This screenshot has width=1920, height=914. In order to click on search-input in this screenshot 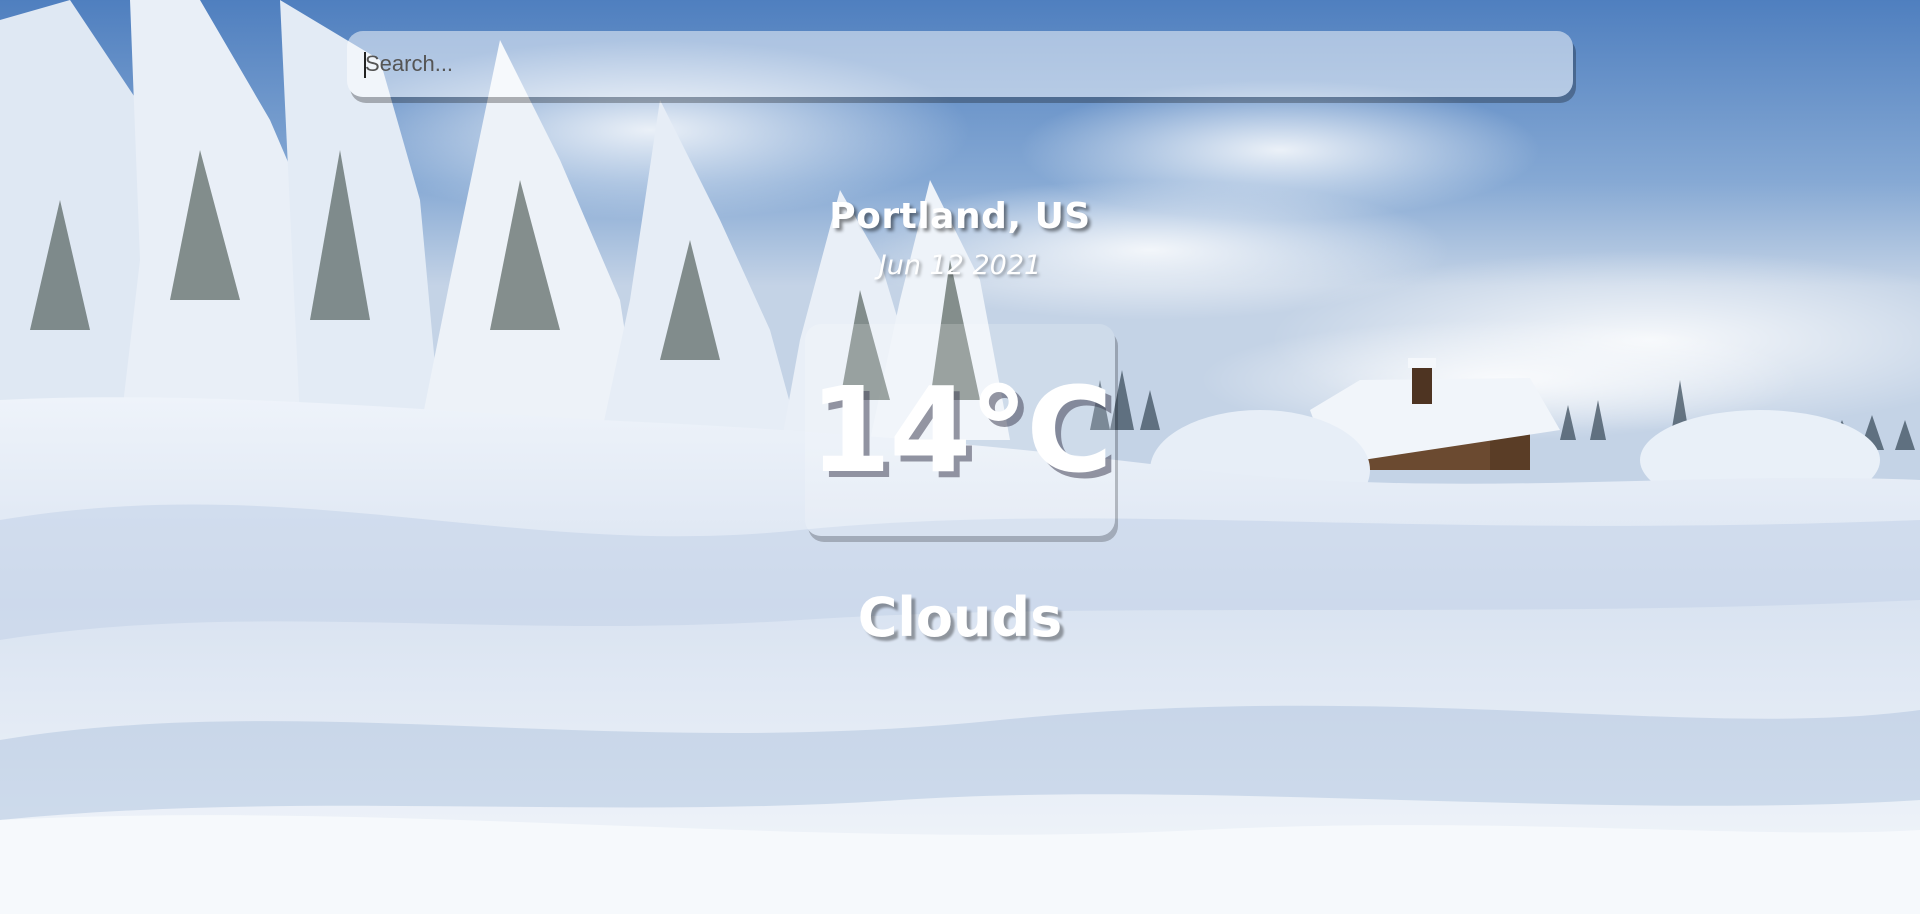, I will do `click(960, 64)`.